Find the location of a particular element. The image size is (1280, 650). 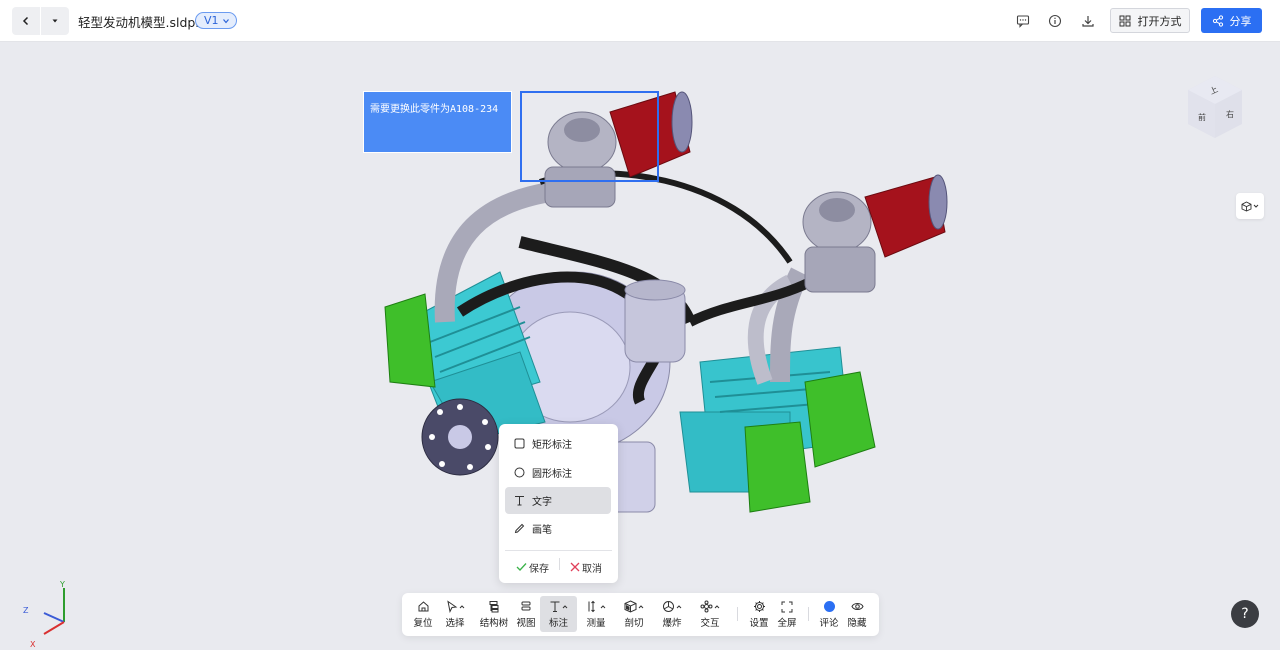

toolbar-label: 视图 is located at coordinates (526, 623).